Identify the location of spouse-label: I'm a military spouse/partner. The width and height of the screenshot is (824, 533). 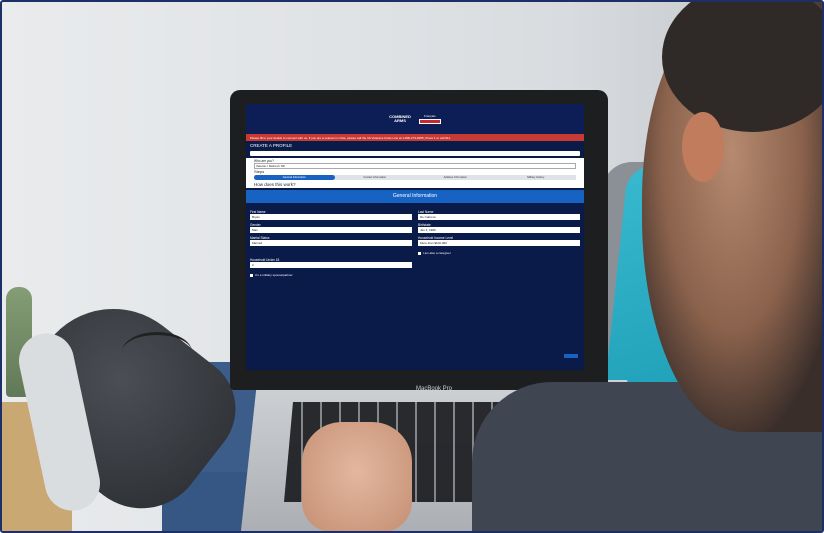
(274, 275).